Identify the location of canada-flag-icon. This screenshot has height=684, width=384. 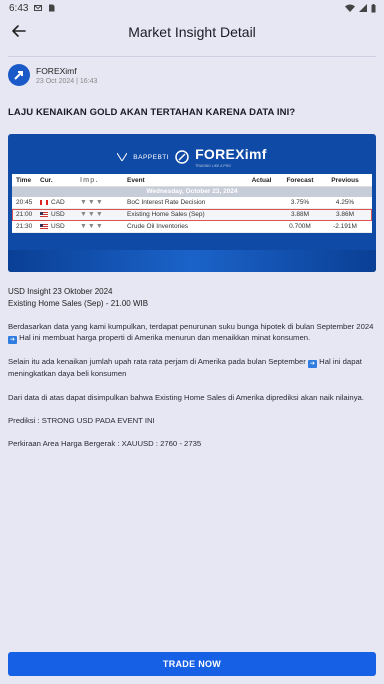
(44, 202).